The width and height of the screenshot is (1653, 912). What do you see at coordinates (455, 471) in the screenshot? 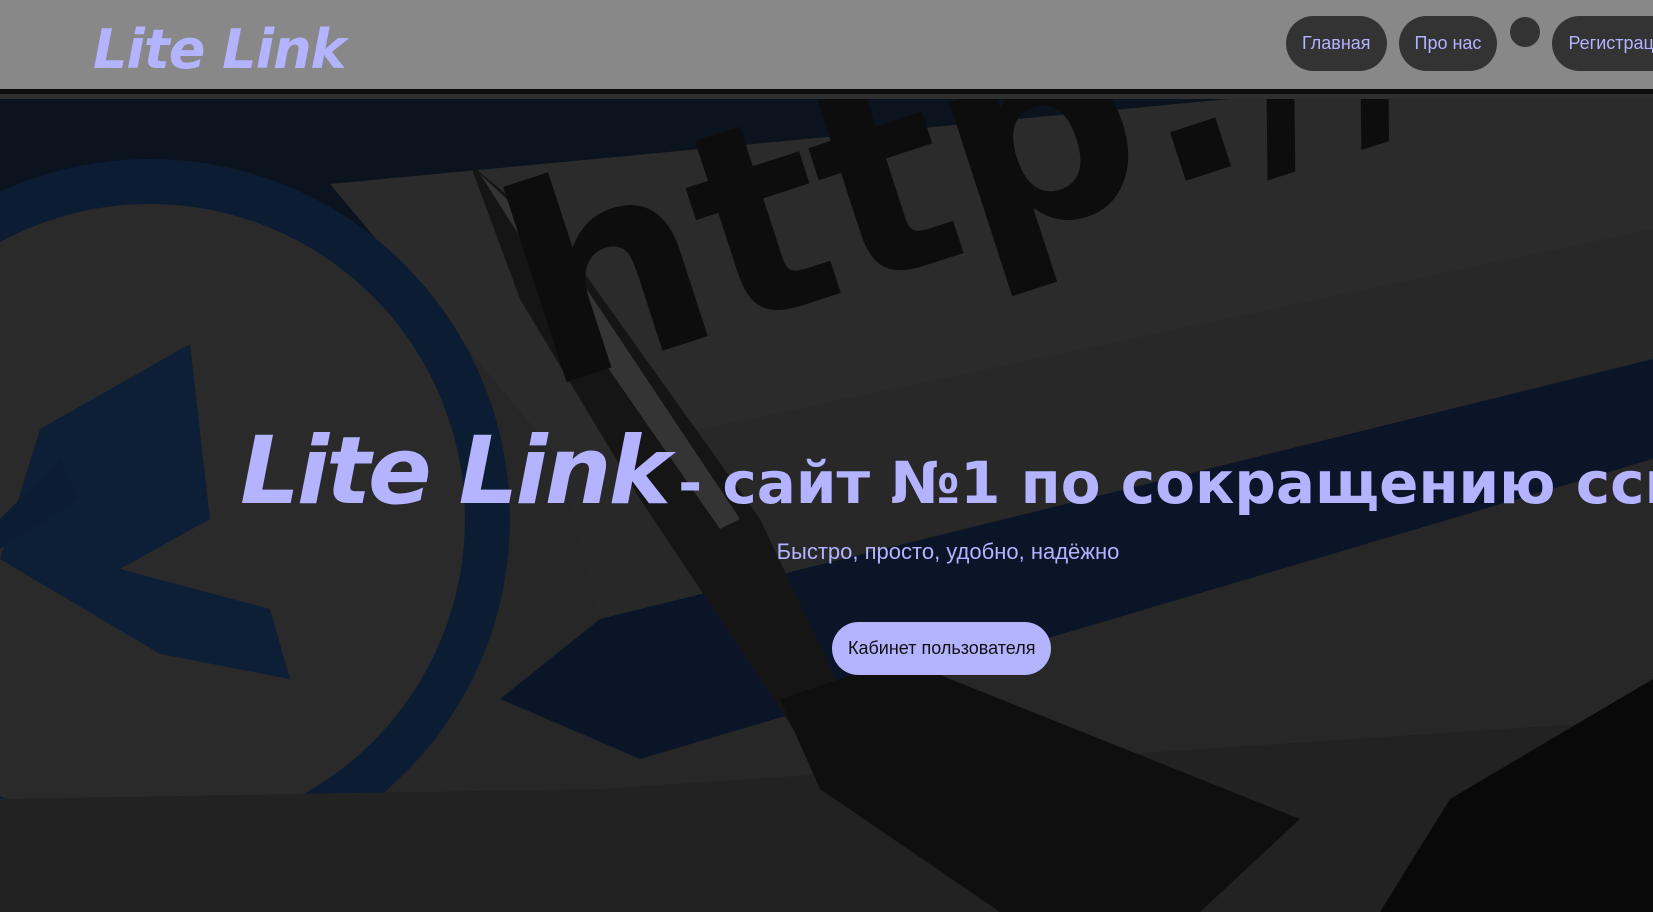
I see `hero-headline-brand: Lite Link` at bounding box center [455, 471].